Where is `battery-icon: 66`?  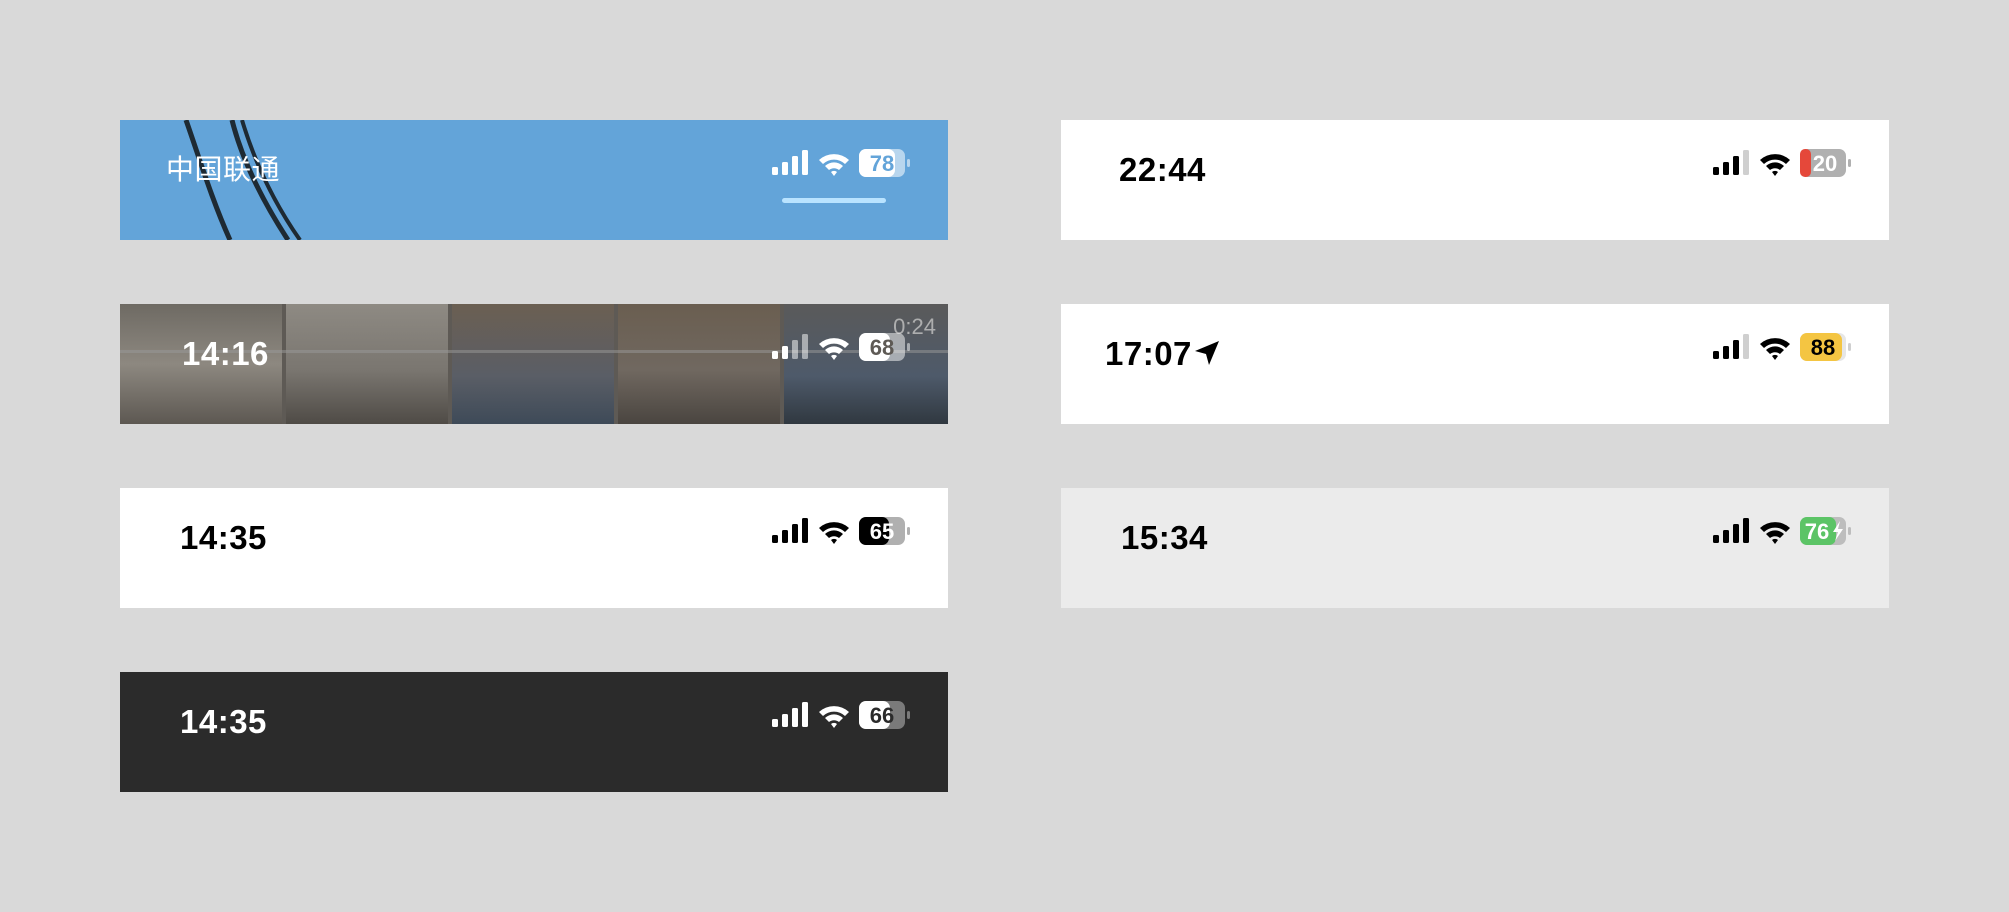
battery-icon: 66 is located at coordinates (884, 715).